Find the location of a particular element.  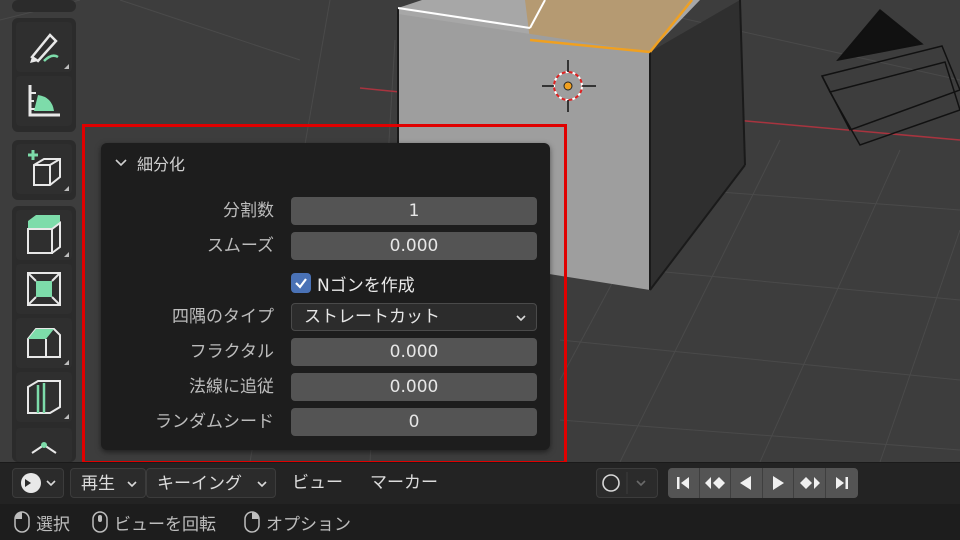

tool-group-annotate is located at coordinates (44, 75).